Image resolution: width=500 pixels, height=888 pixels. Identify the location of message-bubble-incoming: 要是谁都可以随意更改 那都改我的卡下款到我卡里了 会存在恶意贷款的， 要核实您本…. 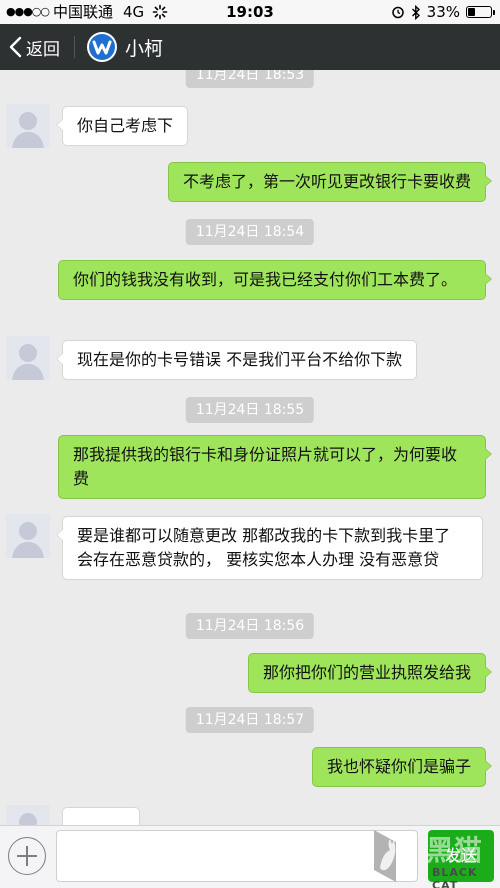
(269, 548).